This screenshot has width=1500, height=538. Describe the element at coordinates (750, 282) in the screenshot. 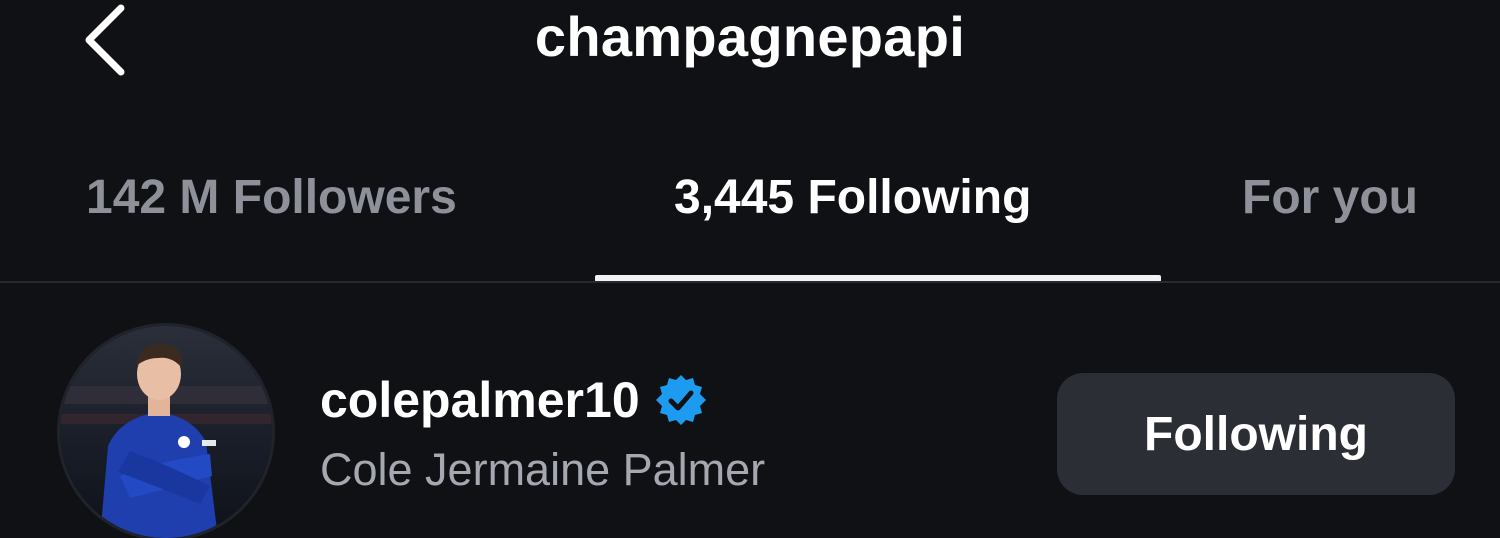

I see `tabs-divider` at that location.